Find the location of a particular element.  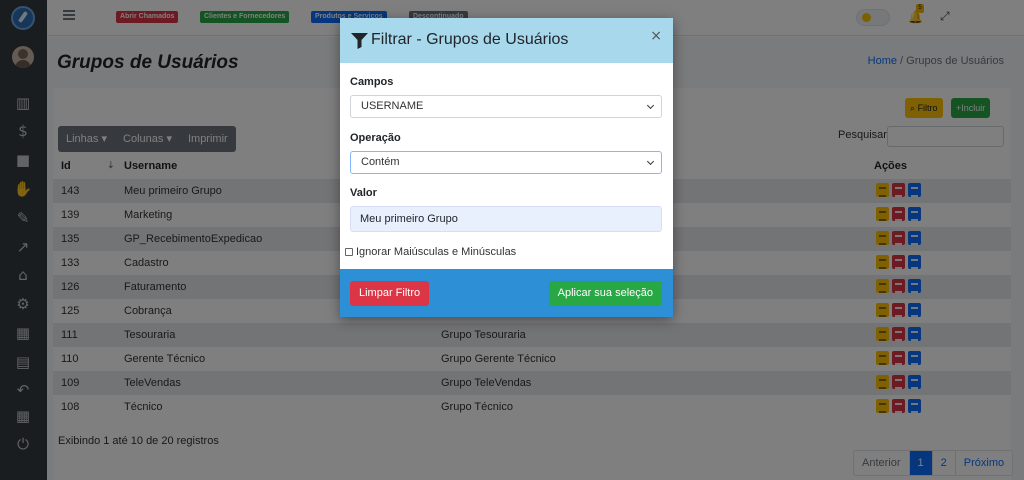

campos-label: Campos is located at coordinates (372, 82).